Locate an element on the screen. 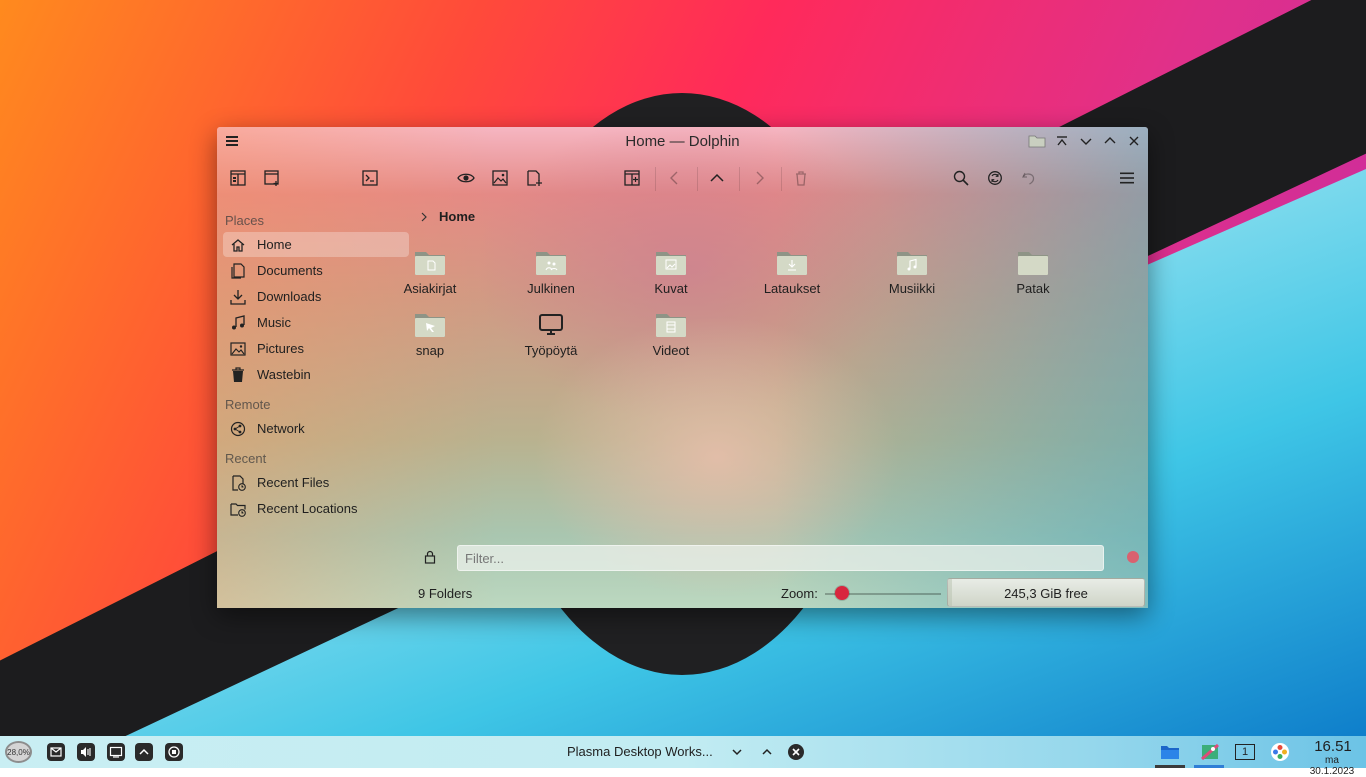  downloads-folder-icon is located at coordinates (792, 263).